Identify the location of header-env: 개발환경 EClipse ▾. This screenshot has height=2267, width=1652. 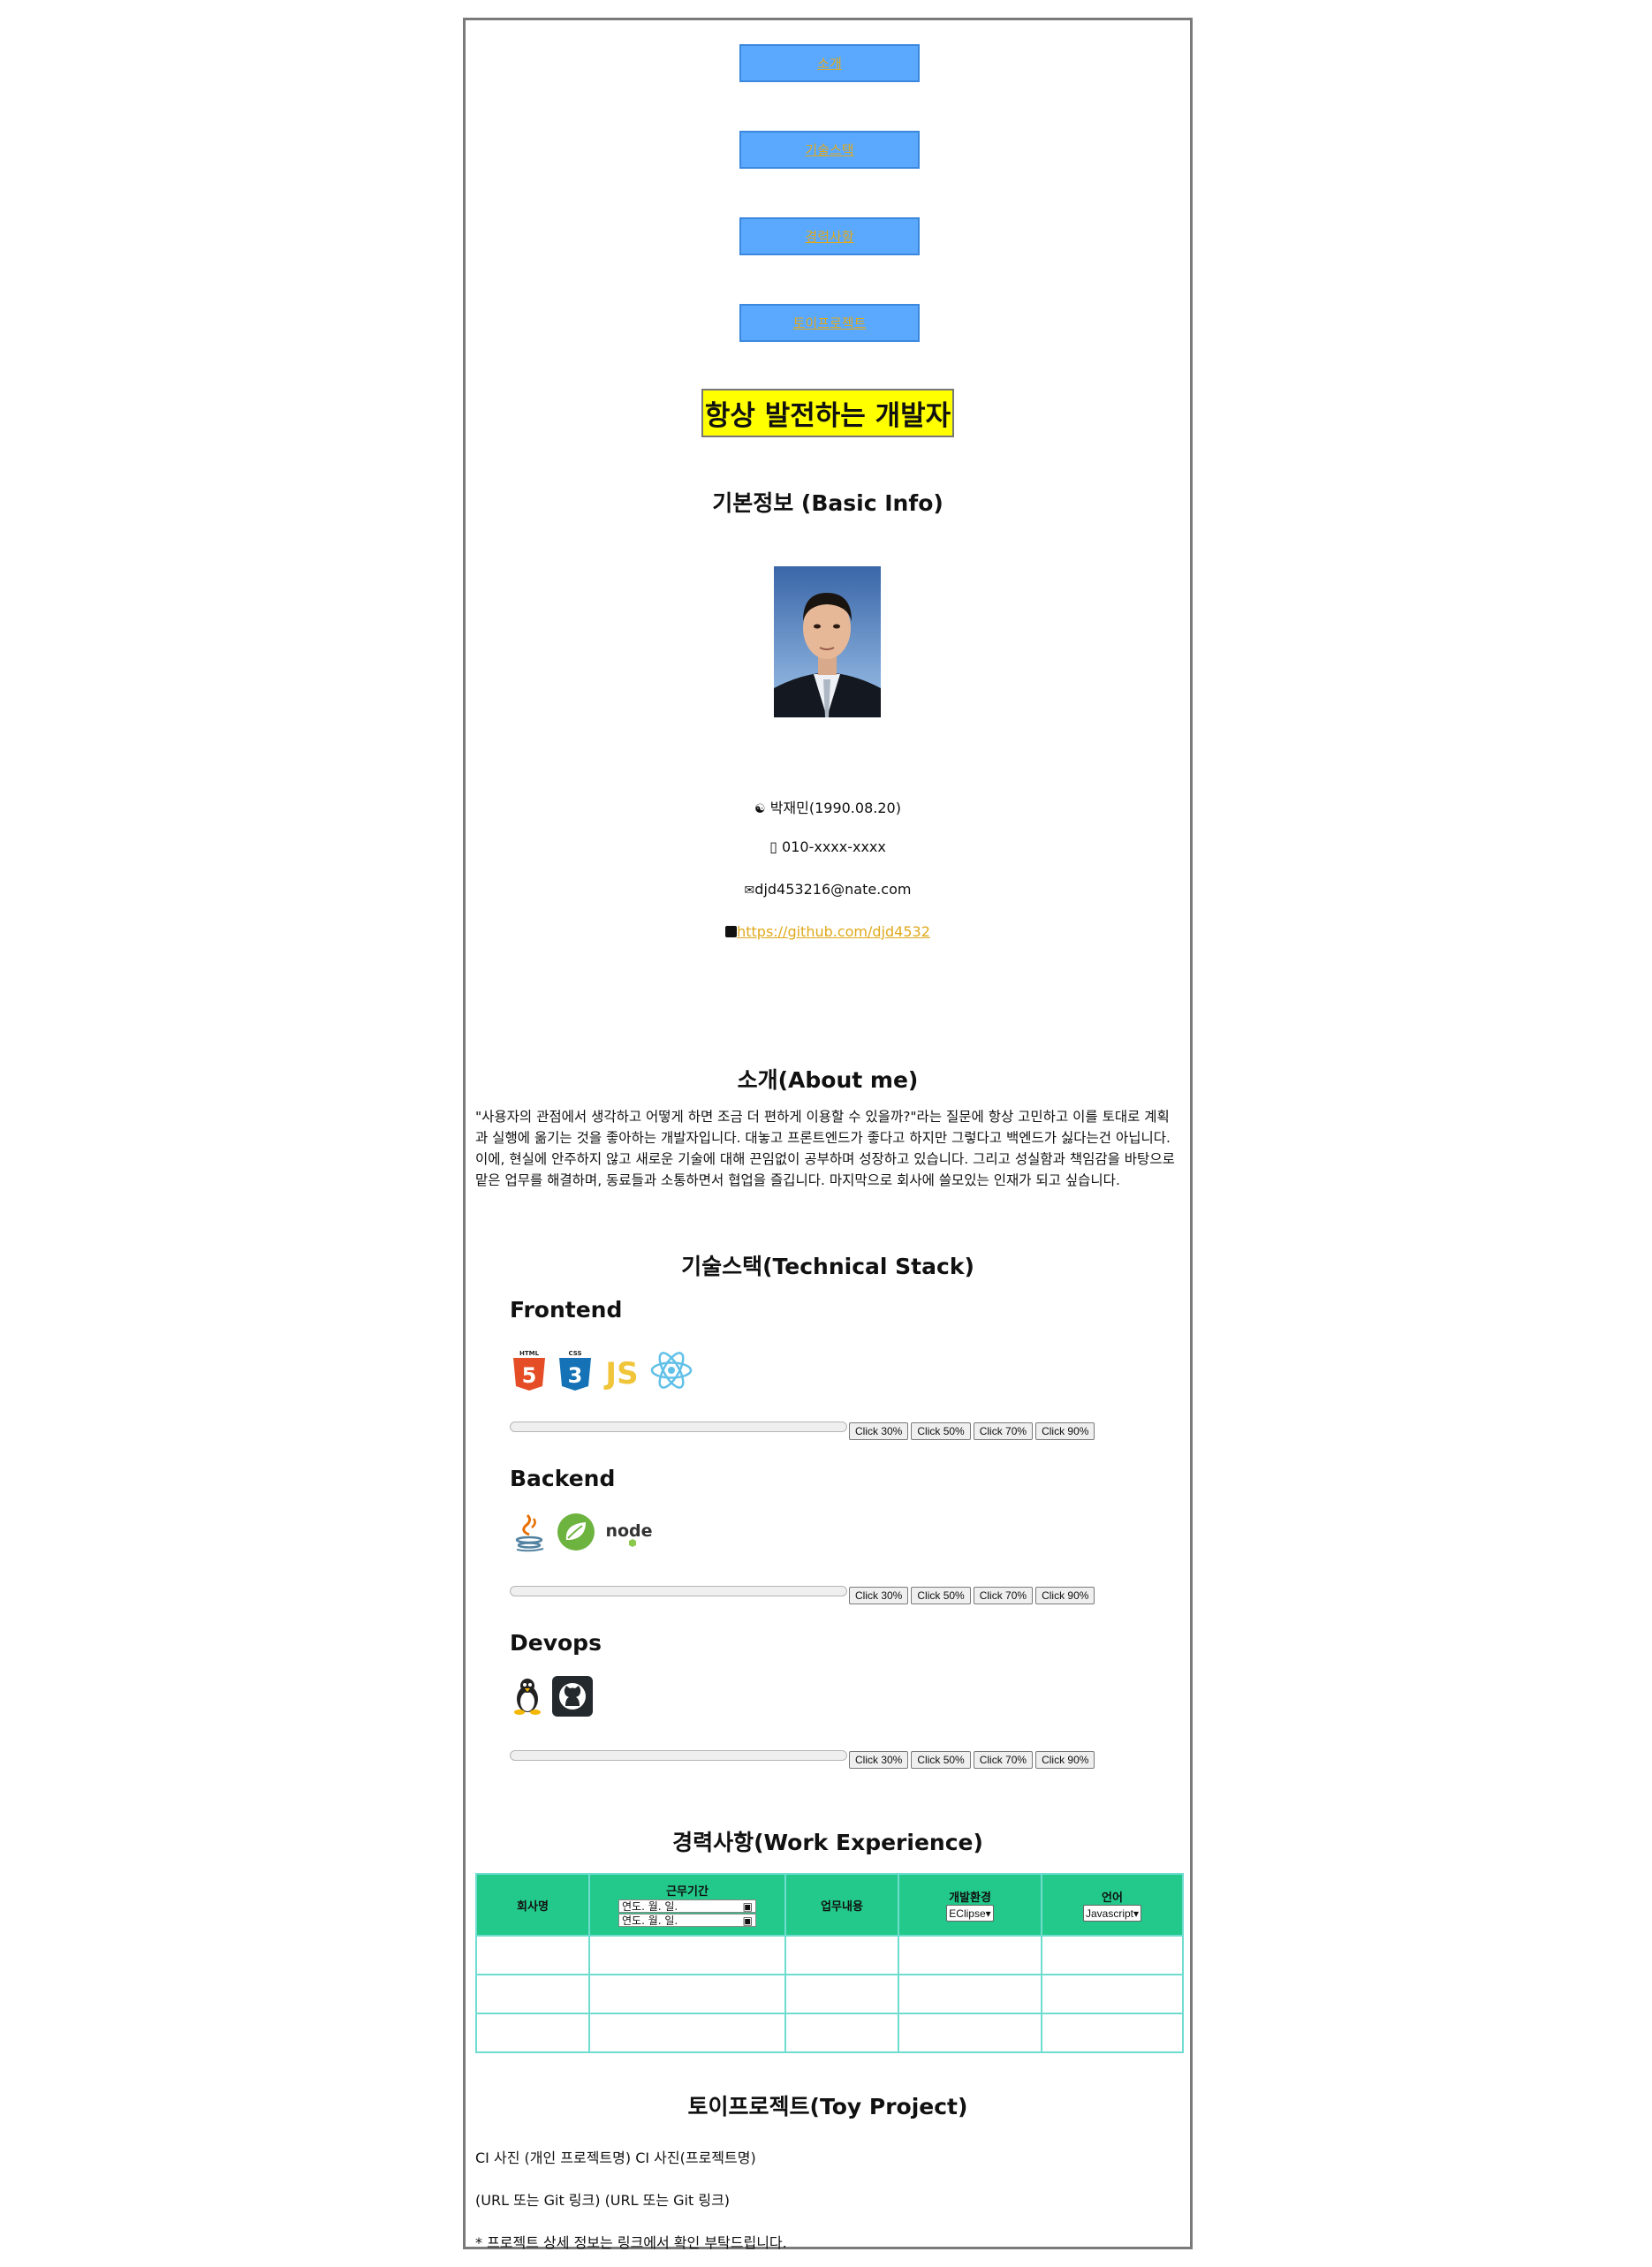
(970, 1905).